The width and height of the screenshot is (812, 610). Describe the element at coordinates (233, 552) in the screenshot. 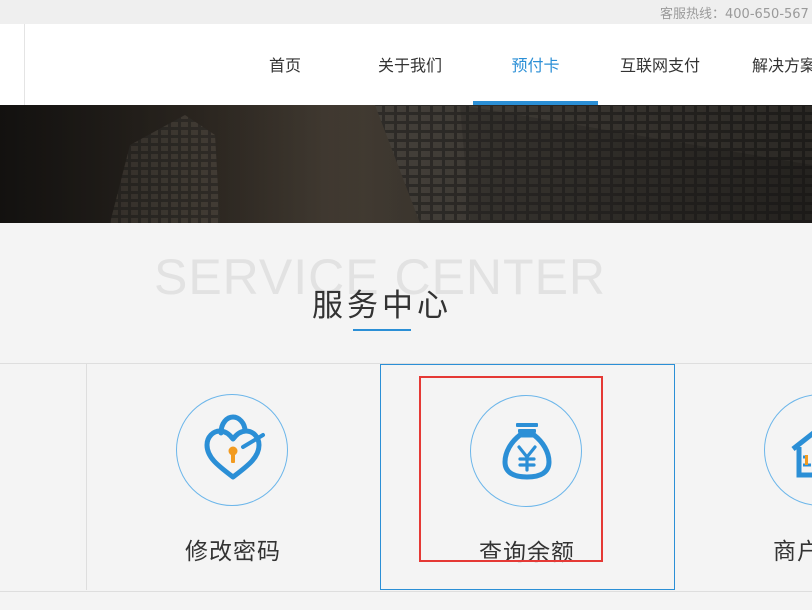

I see `service-label: 修改密码` at that location.